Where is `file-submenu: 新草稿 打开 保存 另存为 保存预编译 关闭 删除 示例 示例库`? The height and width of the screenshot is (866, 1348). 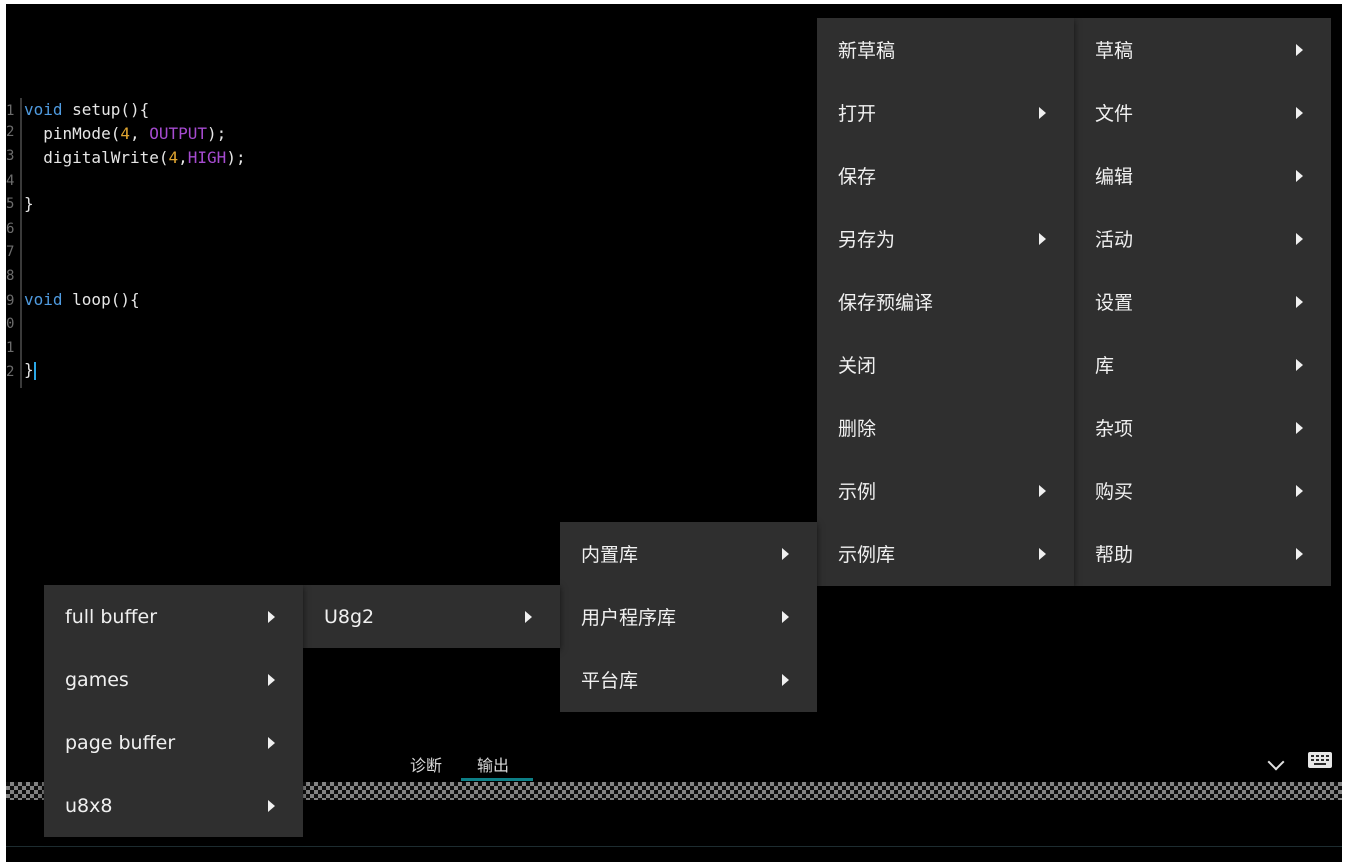 file-submenu: 新草稿 打开 保存 另存为 保存预编译 关闭 删除 示例 示例库 is located at coordinates (945, 302).